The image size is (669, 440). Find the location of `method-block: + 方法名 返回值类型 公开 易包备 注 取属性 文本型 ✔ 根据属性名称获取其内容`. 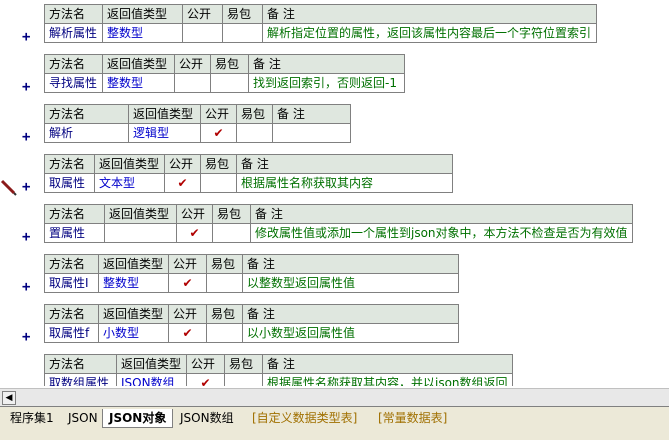

method-block: + 方法名 返回值类型 公开 易包备 注 取属性 文本型 ✔ 根据属性名称获取其内容 is located at coordinates (226, 175).